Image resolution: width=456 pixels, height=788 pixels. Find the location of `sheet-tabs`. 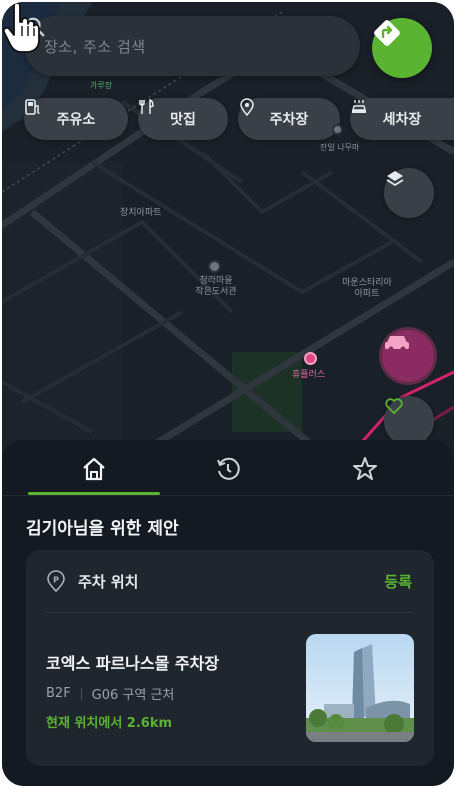

sheet-tabs is located at coordinates (228, 469).